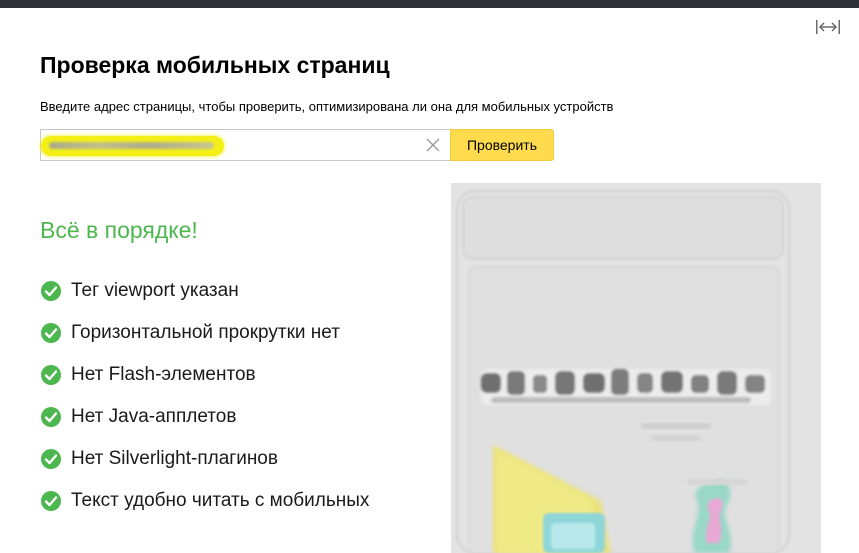  What do you see at coordinates (231, 145) in the screenshot?
I see `url-input` at bounding box center [231, 145].